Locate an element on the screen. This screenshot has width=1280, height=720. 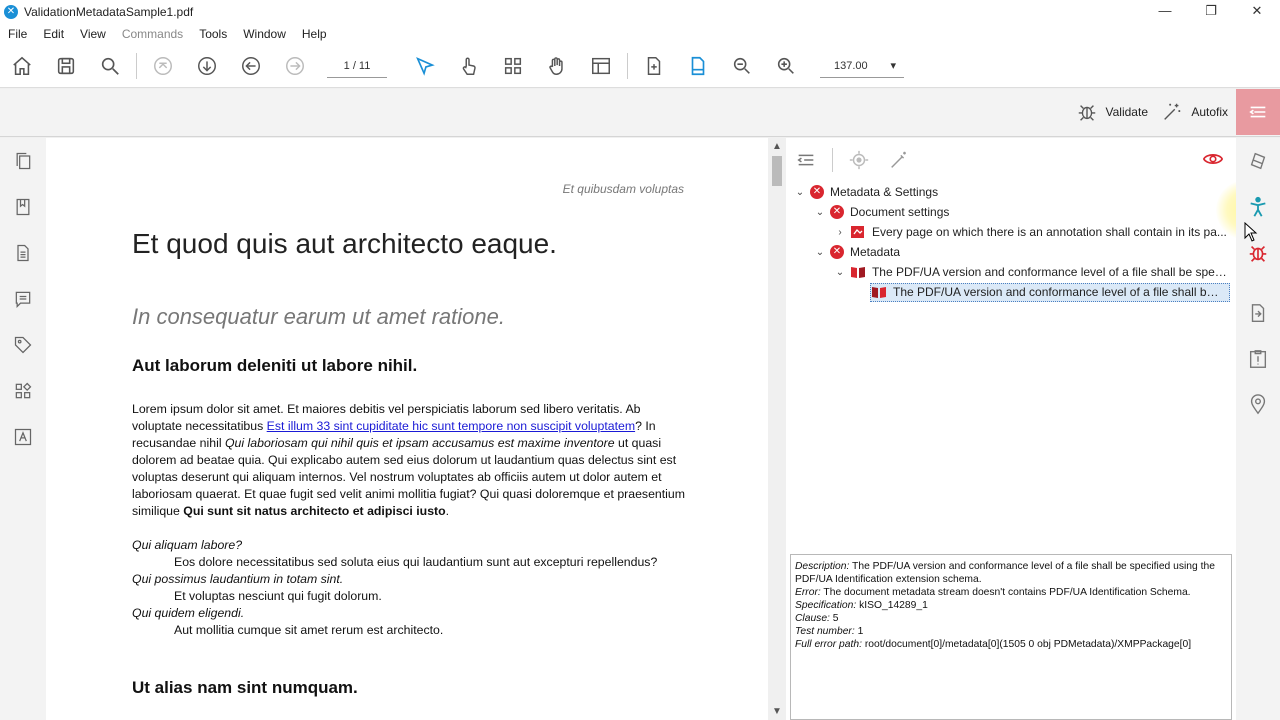
font-icon is located at coordinates (23, 437).